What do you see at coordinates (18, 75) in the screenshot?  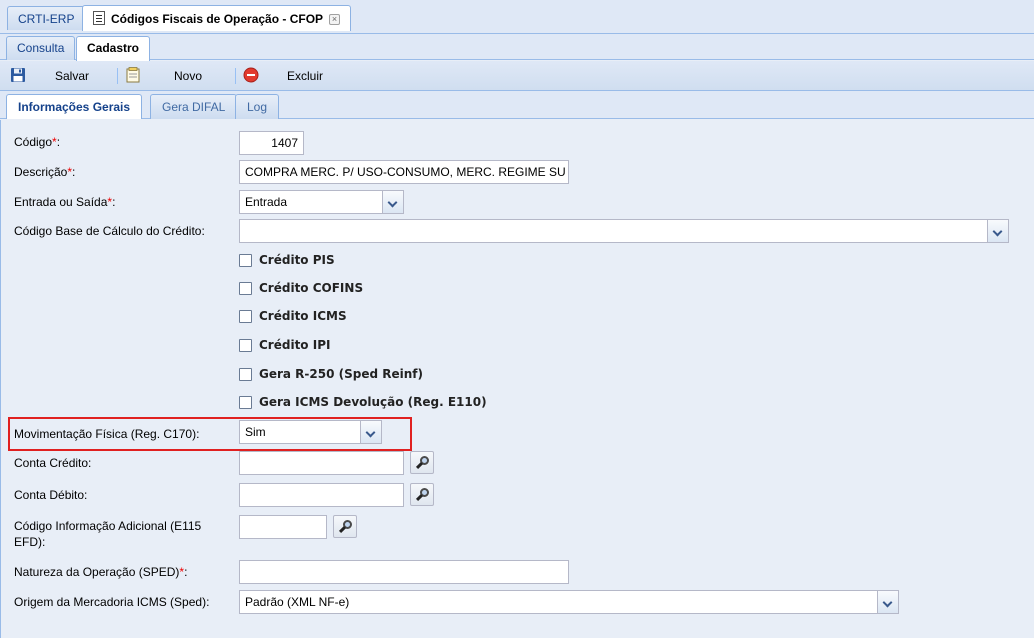 I see `floppy-disk-icon` at bounding box center [18, 75].